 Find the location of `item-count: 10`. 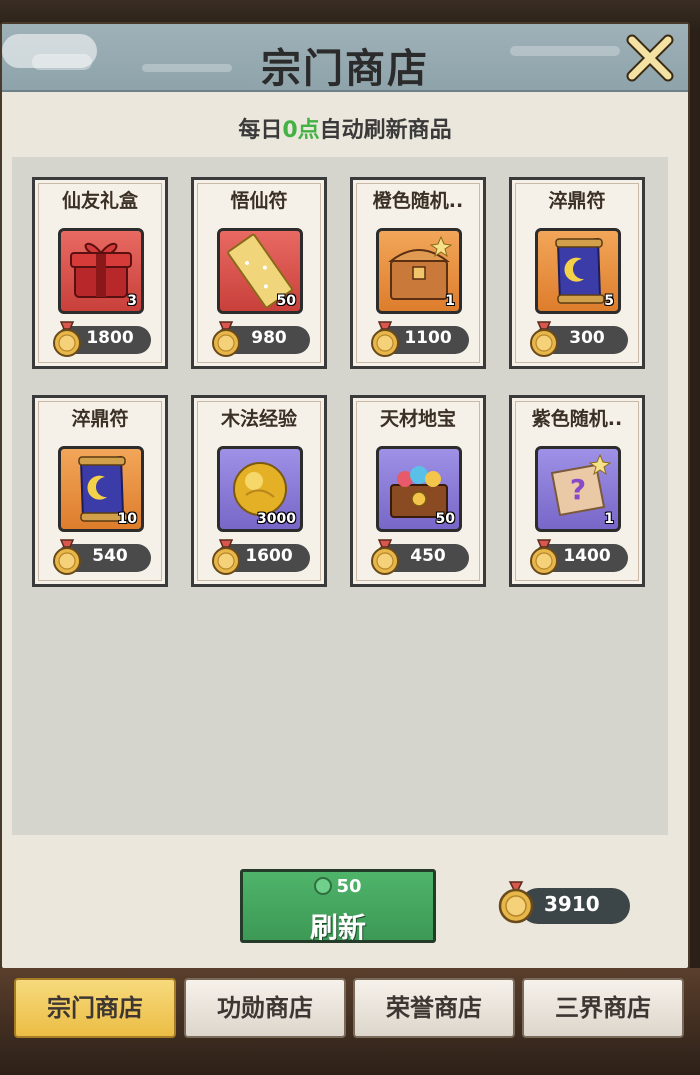

item-count: 10 is located at coordinates (127, 519).